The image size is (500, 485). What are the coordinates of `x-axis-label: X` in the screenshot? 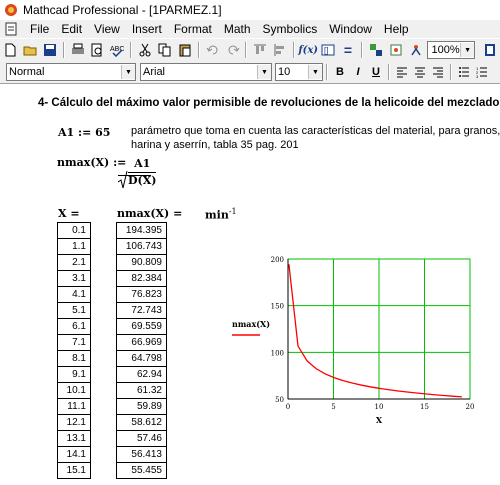 It's located at (379, 420).